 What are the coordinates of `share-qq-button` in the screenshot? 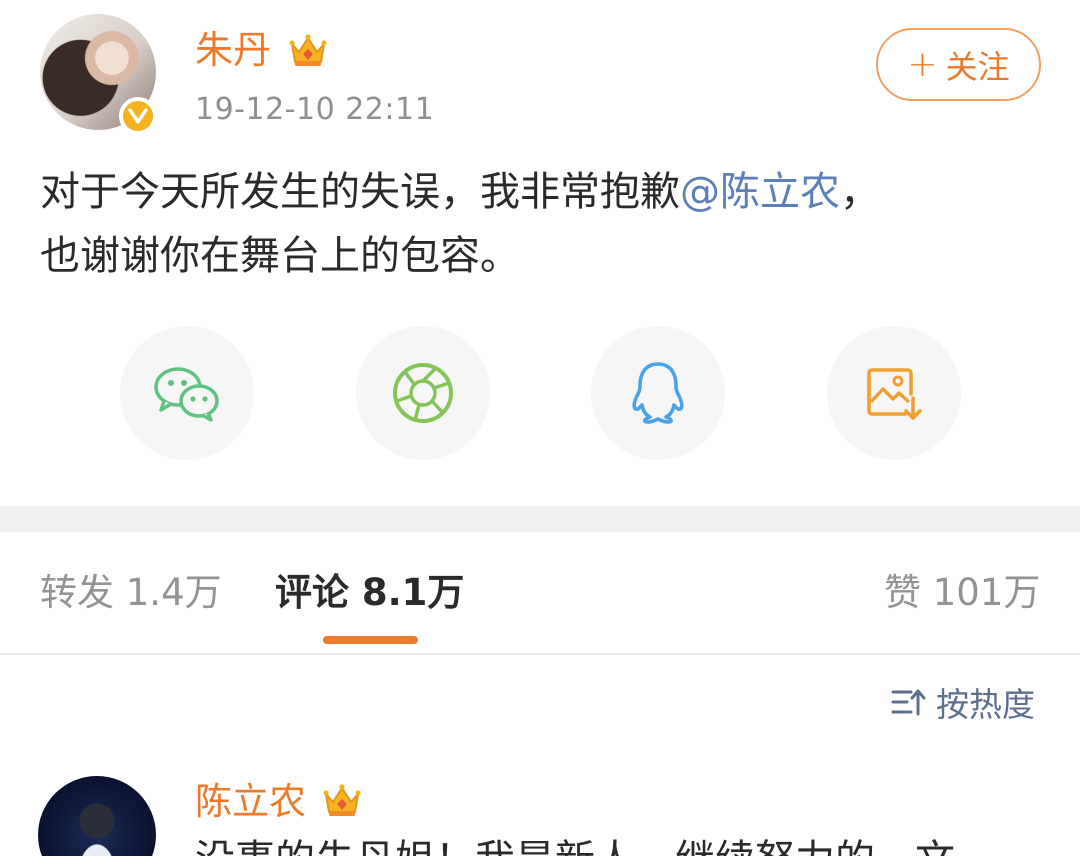 It's located at (658, 393).